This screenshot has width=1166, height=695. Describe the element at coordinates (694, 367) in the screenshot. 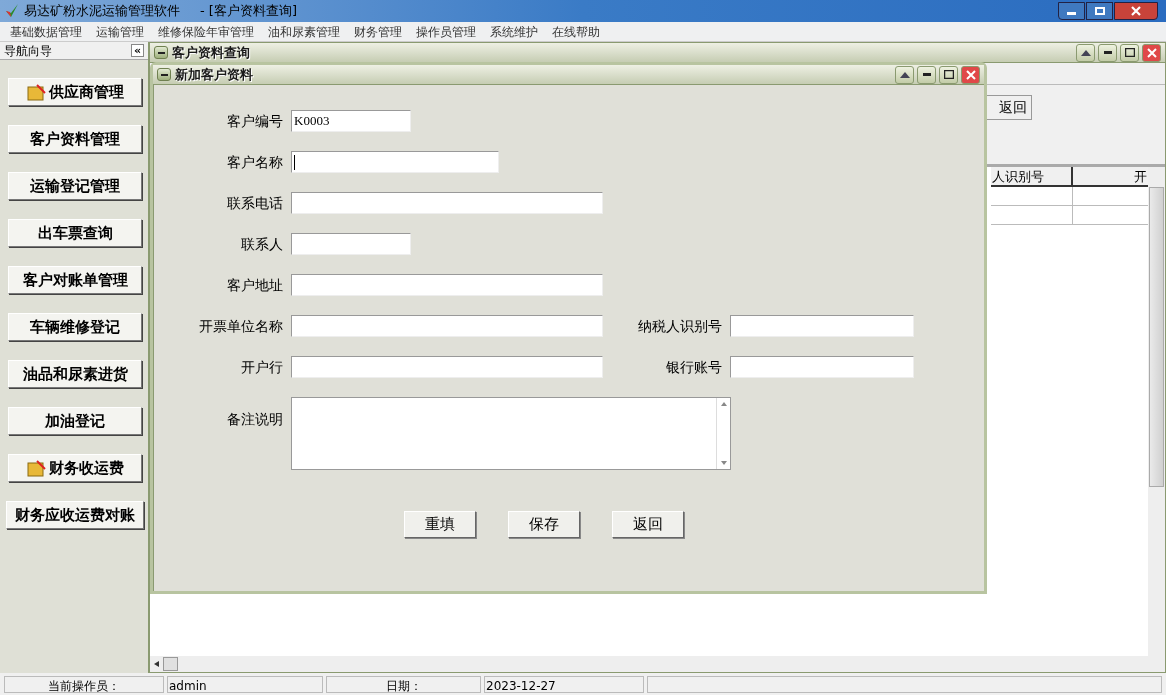

I see `field-label: 银行账号` at that location.